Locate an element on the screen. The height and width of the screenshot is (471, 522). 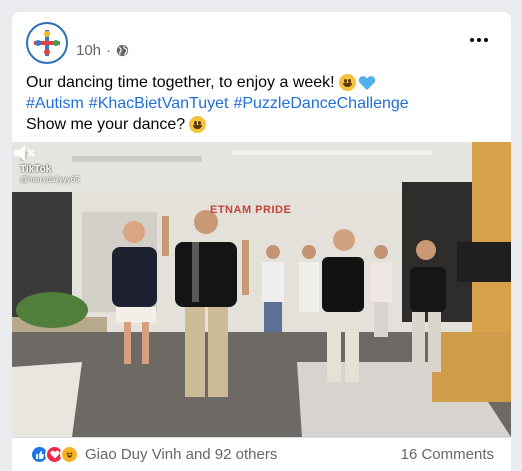
post-footer: Giao Duy Vinh and 92 others 16 Comments is located at coordinates (261, 454).